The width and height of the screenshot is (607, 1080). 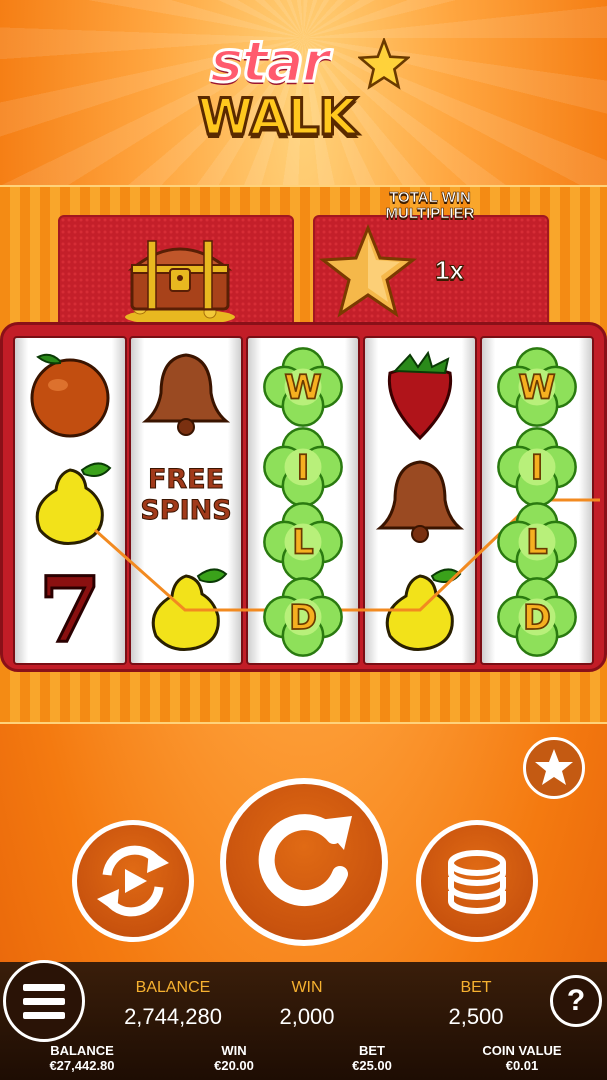 I want to click on spin-arrow-icon, so click(x=305, y=860).